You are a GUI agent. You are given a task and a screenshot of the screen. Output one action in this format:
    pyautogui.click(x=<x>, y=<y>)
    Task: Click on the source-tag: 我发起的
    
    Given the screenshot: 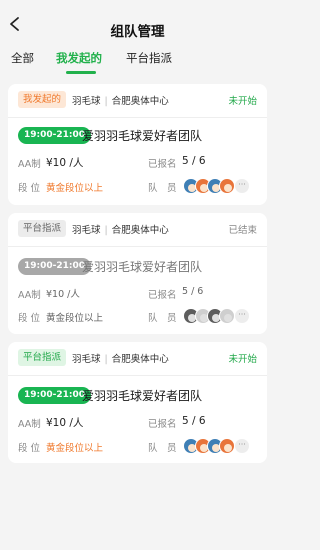 What is the action you would take?
    pyautogui.click(x=42, y=99)
    